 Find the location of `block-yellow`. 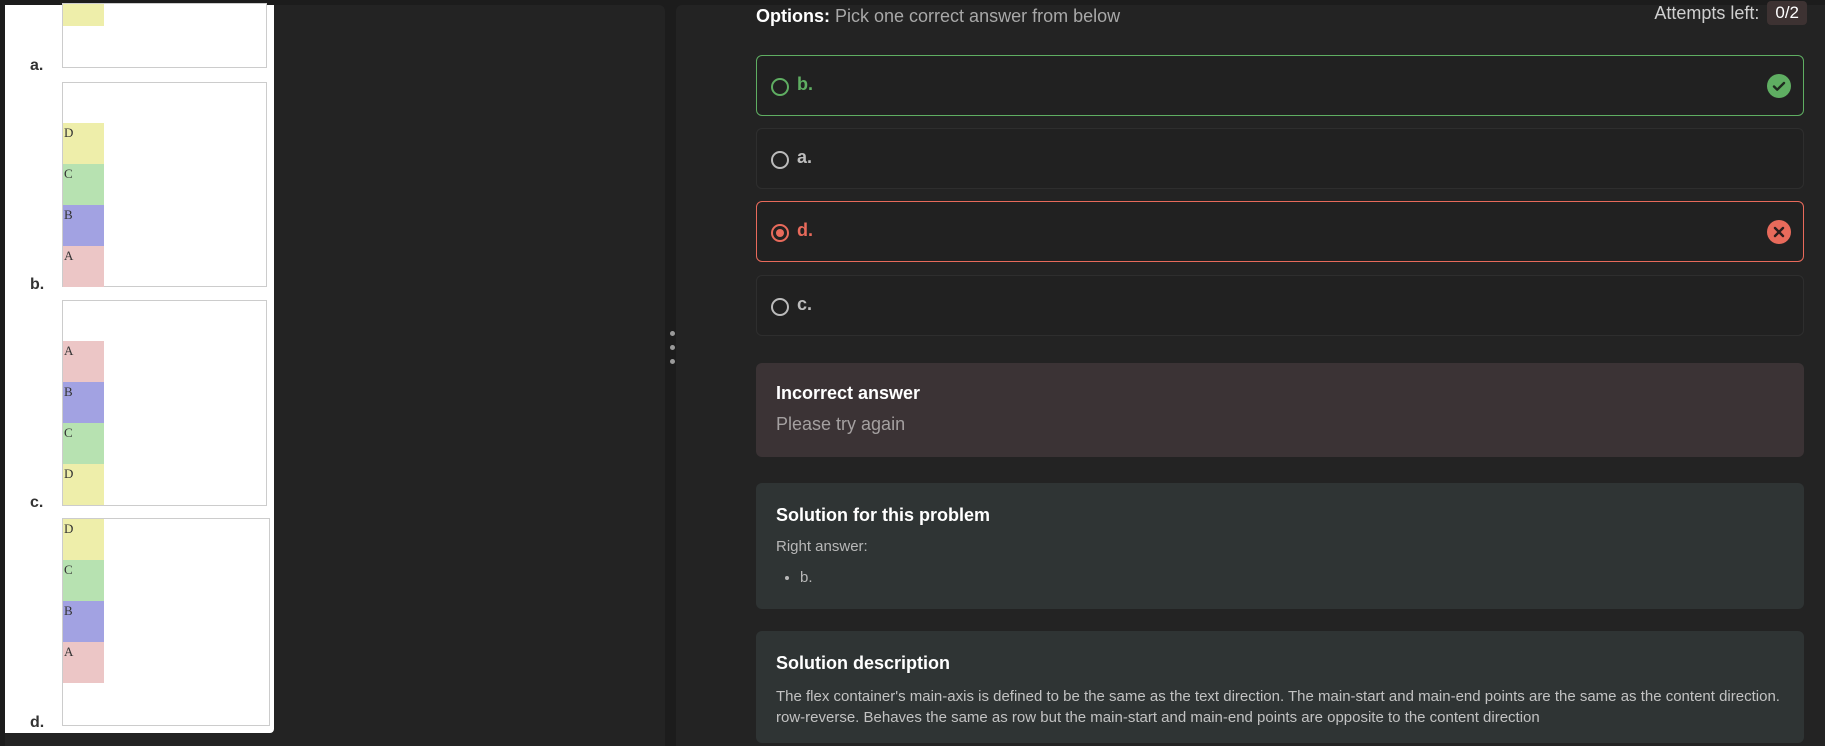

block-yellow is located at coordinates (83, 15).